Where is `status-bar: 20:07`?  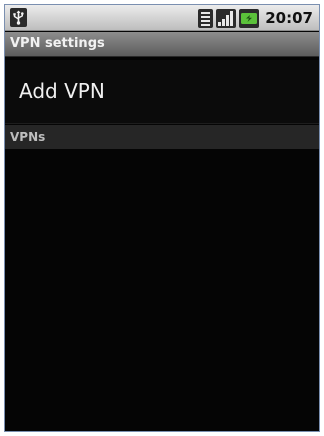
status-bar: 20:07 is located at coordinates (162, 18).